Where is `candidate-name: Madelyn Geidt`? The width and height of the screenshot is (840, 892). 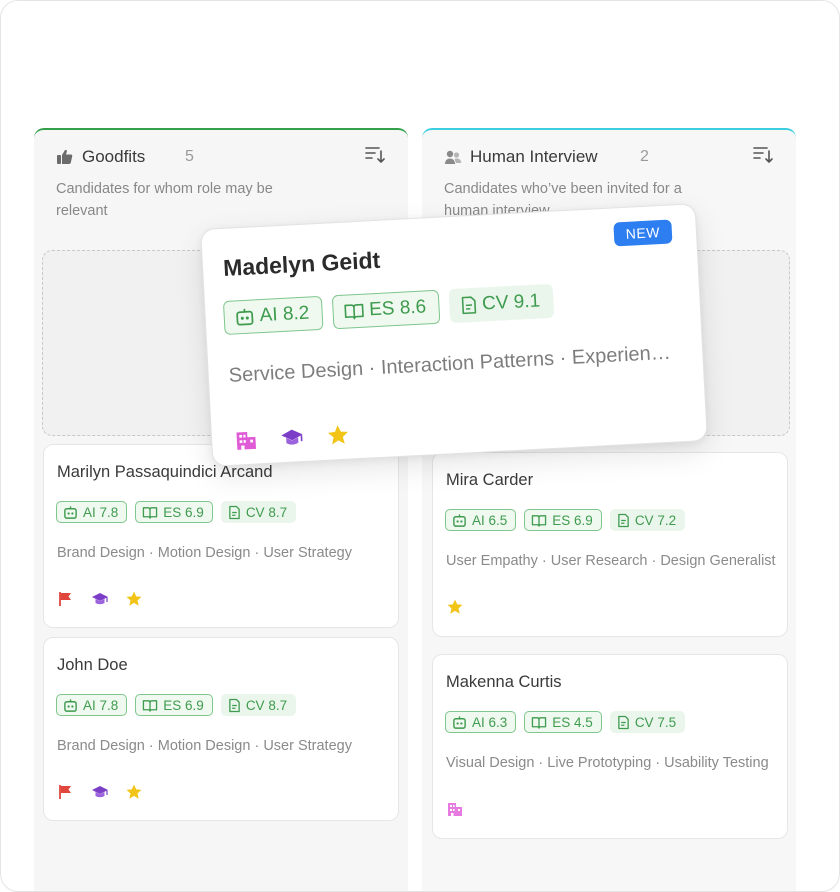
candidate-name: Madelyn Geidt is located at coordinates (301, 263).